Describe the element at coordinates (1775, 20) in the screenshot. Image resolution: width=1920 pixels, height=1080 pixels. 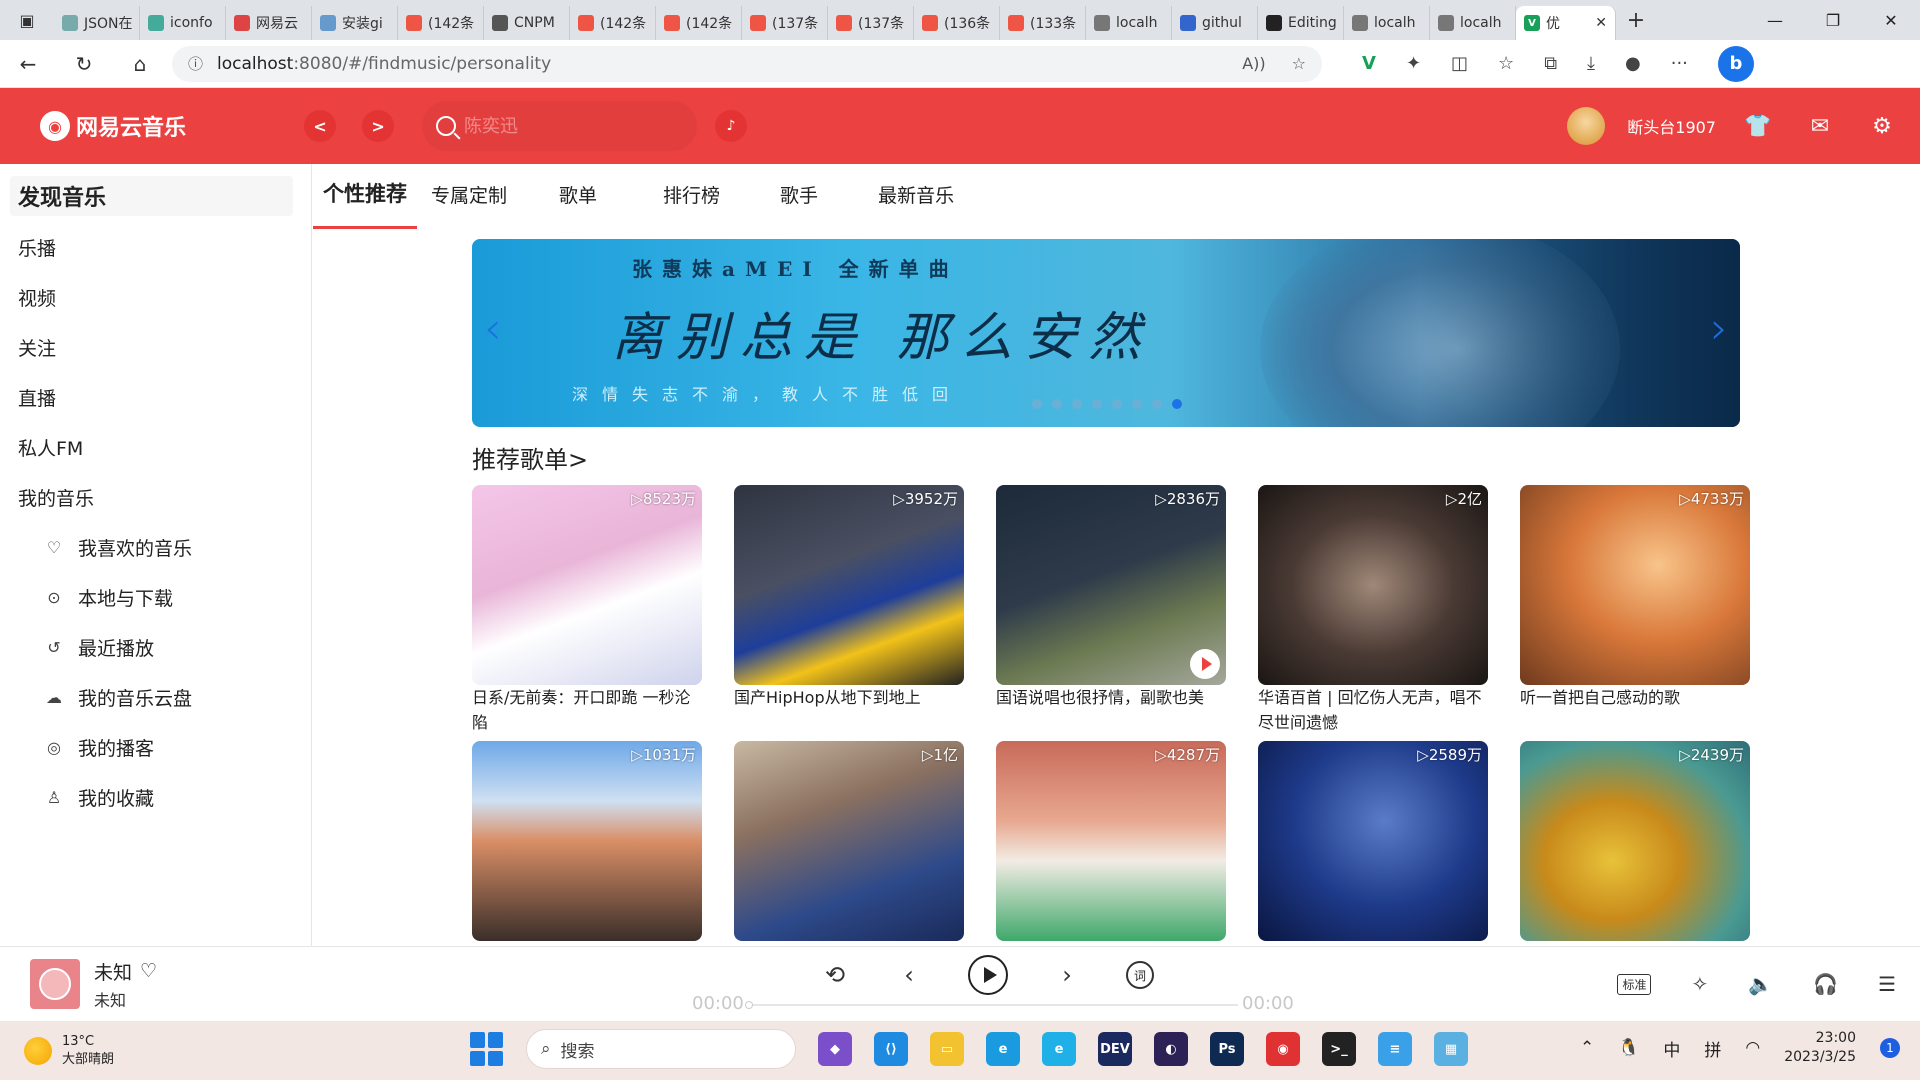
I see `minimize-button: —` at that location.